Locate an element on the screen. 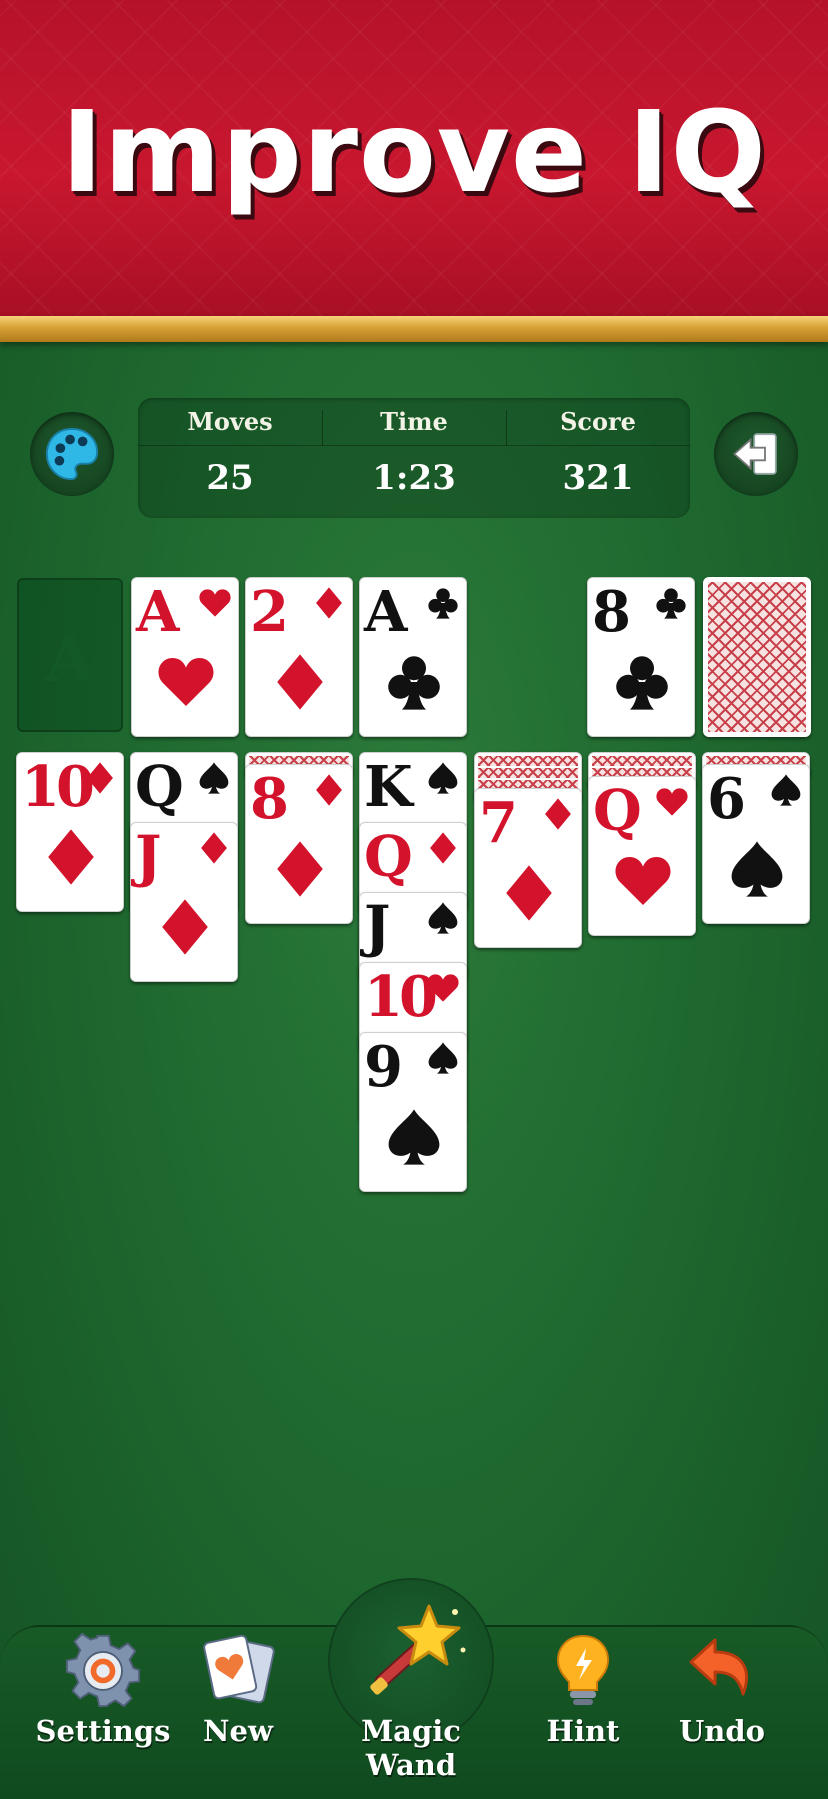 This screenshot has height=1799, width=828. undo-label: Undo is located at coordinates (722, 1731).